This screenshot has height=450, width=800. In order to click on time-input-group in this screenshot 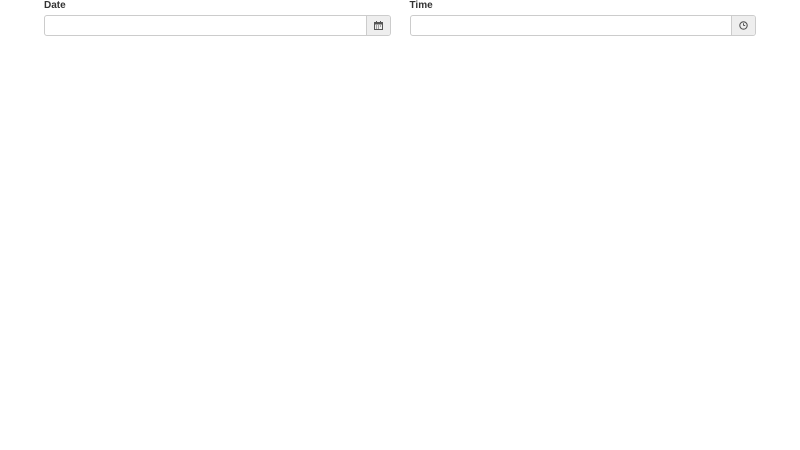, I will do `click(582, 25)`.